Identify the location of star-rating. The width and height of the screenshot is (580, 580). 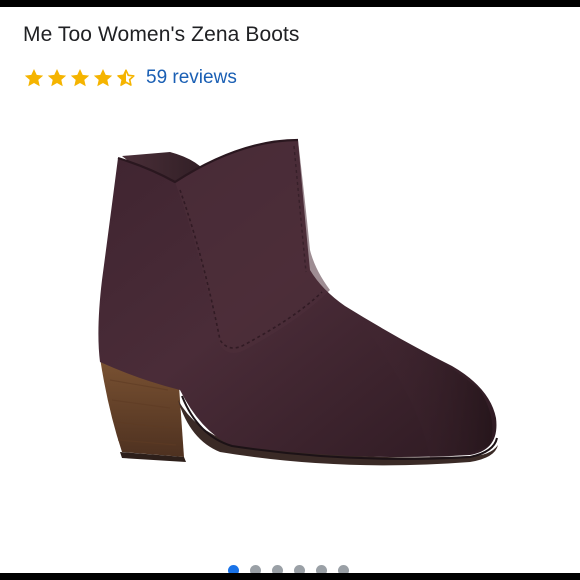
(80, 78).